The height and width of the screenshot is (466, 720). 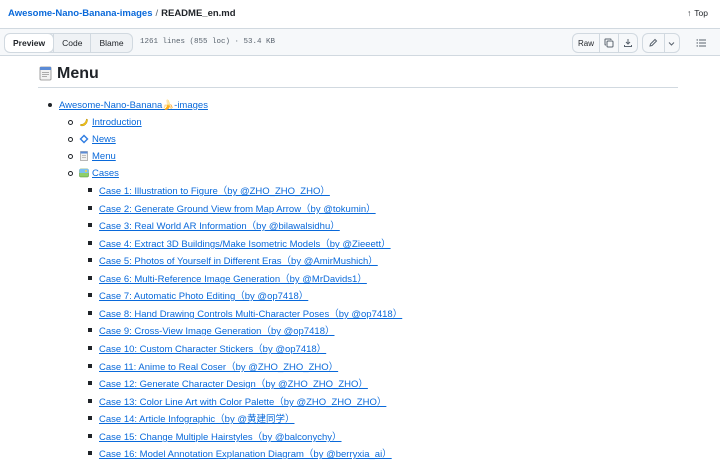 I want to click on pencil-icon, so click(x=653, y=42).